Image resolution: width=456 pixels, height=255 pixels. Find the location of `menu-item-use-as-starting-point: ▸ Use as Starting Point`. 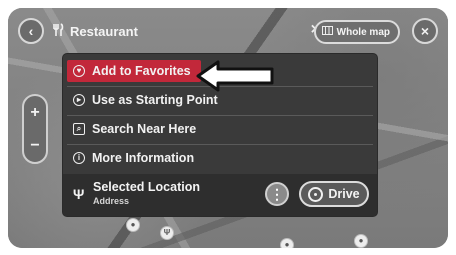

menu-item-use-as-starting-point: ▸ Use as Starting Point is located at coordinates (177, 100).